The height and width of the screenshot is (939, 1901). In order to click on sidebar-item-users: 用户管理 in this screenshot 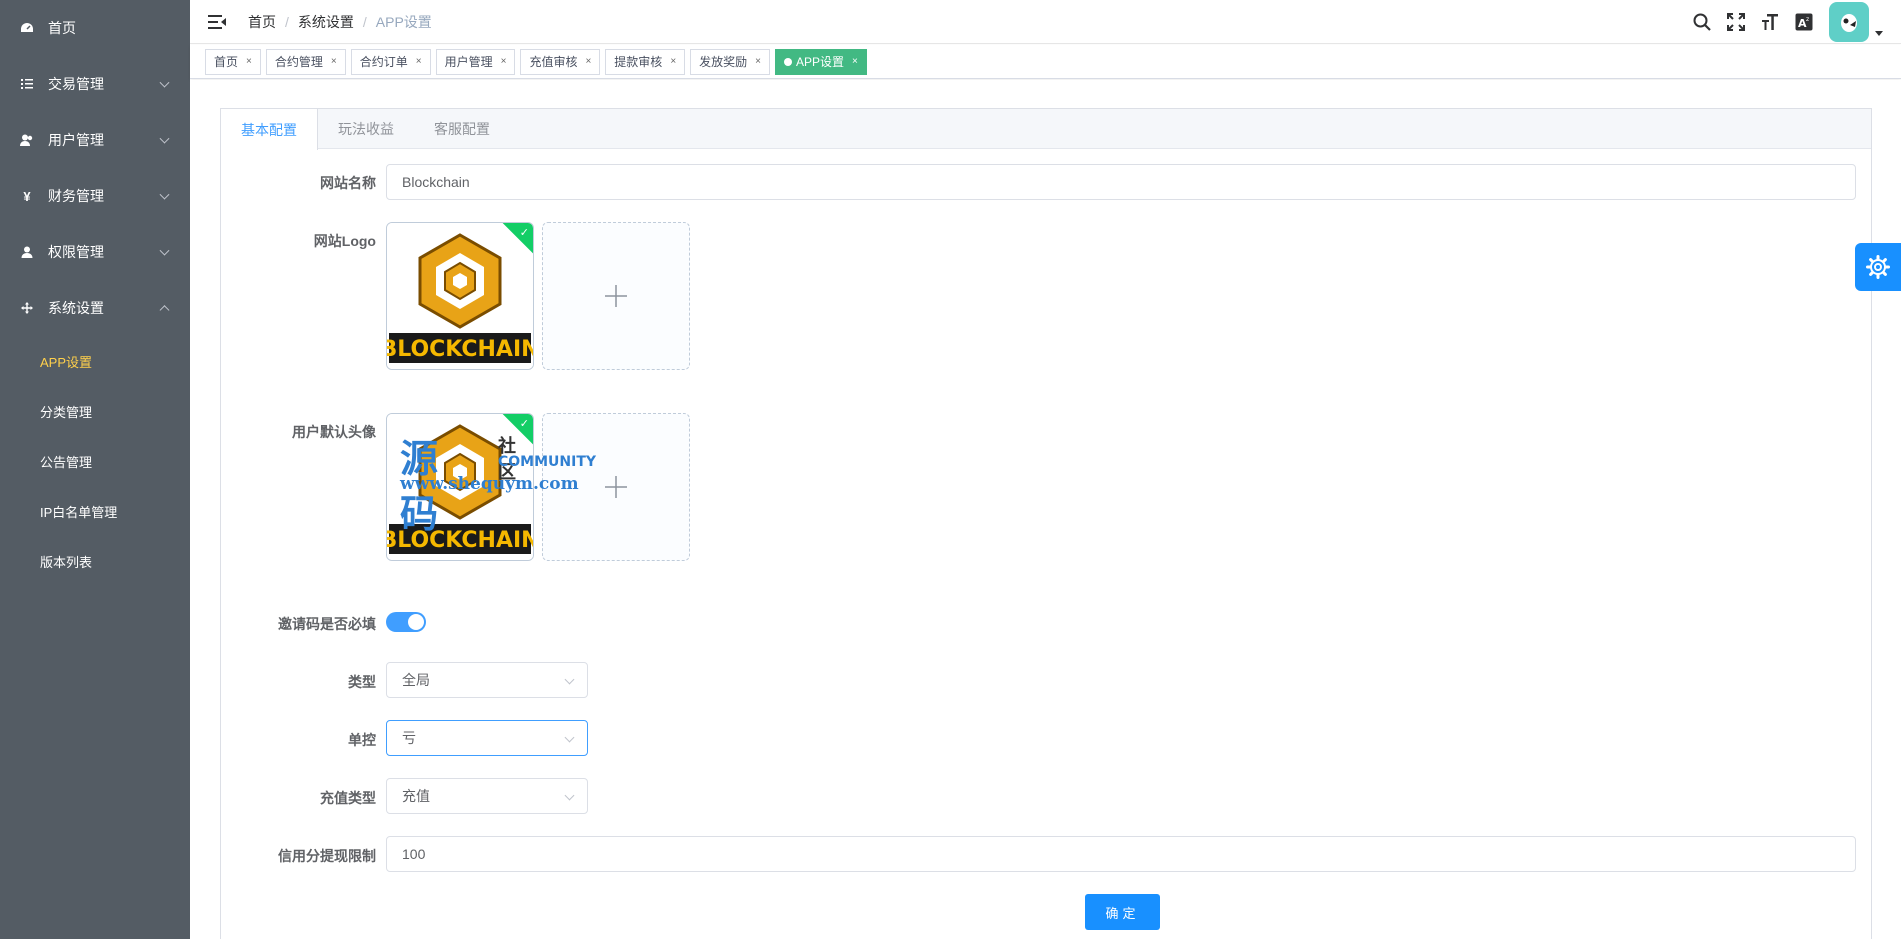, I will do `click(95, 140)`.